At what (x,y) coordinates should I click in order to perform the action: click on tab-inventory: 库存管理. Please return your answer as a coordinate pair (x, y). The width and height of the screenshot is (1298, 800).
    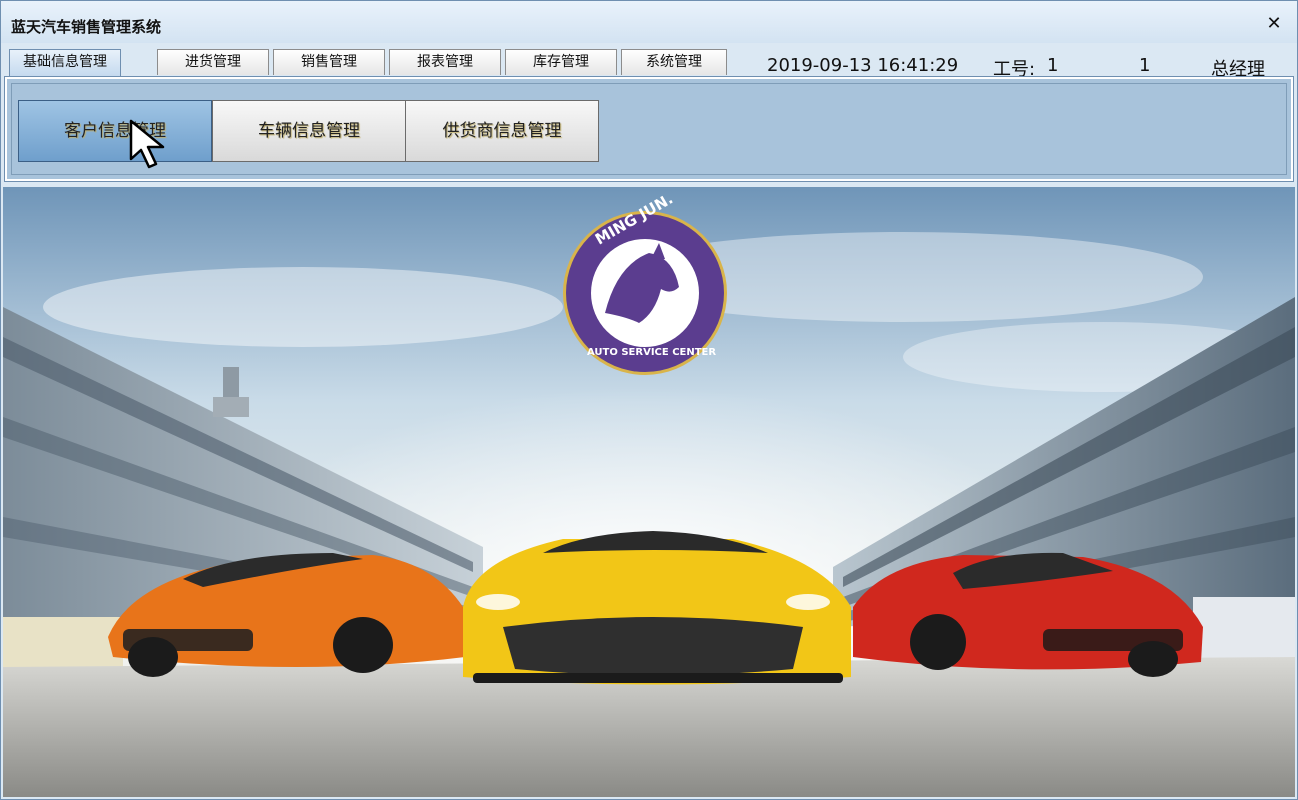
    Looking at the image, I should click on (561, 62).